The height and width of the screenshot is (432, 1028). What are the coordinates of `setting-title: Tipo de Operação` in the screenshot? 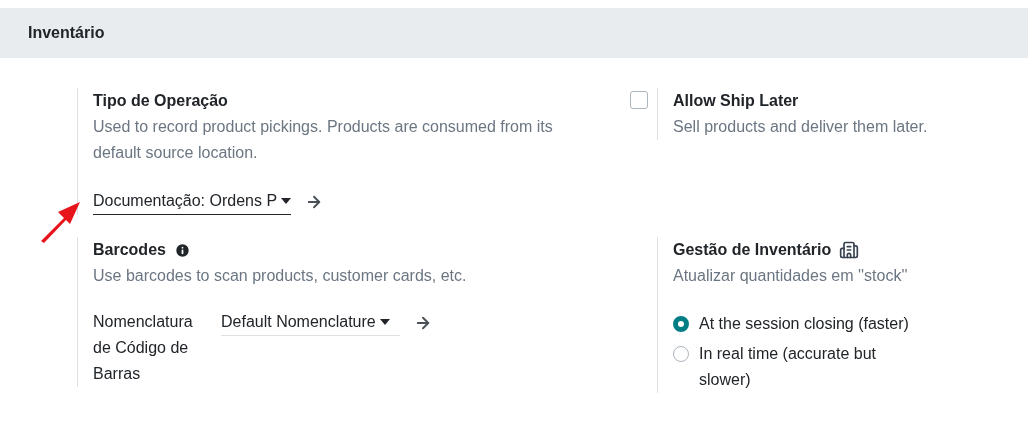 It's located at (160, 101).